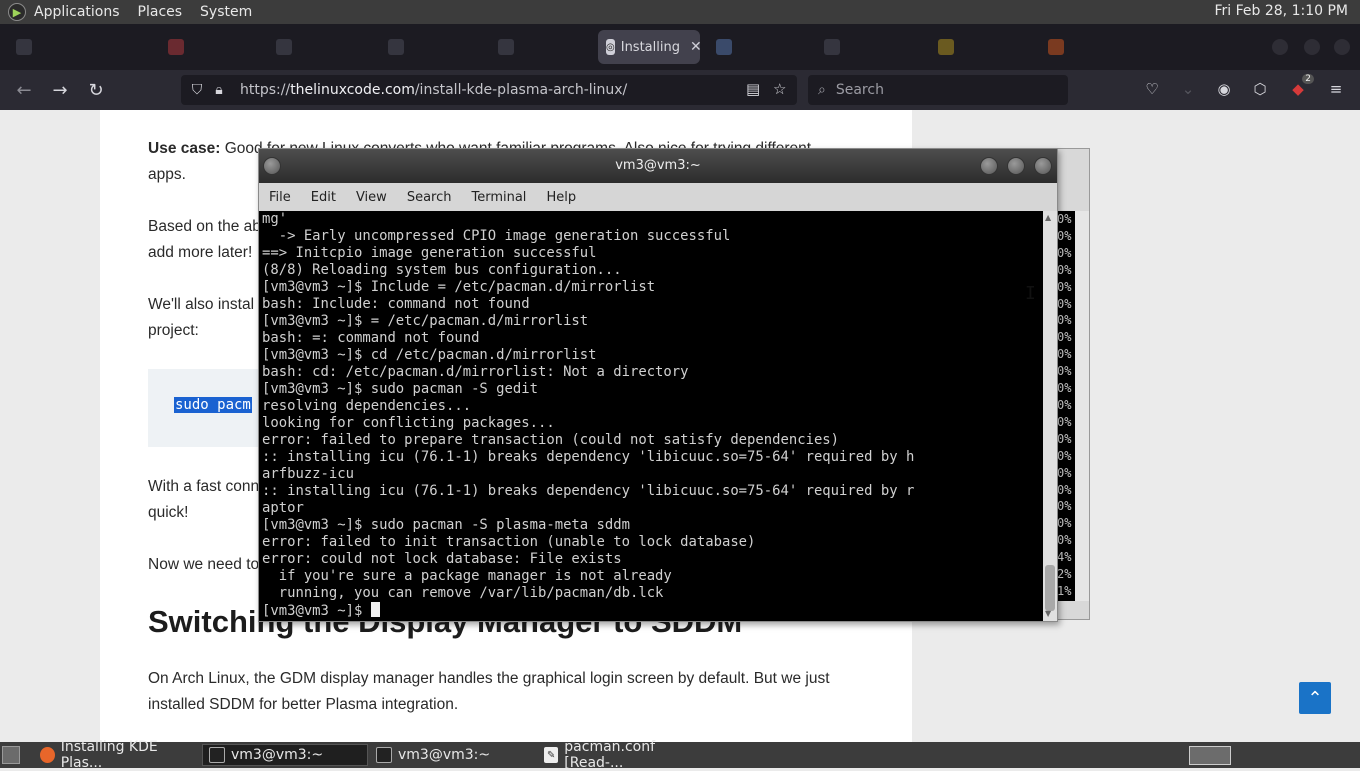  I want to click on tab-strip: ◎ Installing ✕, so click(680, 47).